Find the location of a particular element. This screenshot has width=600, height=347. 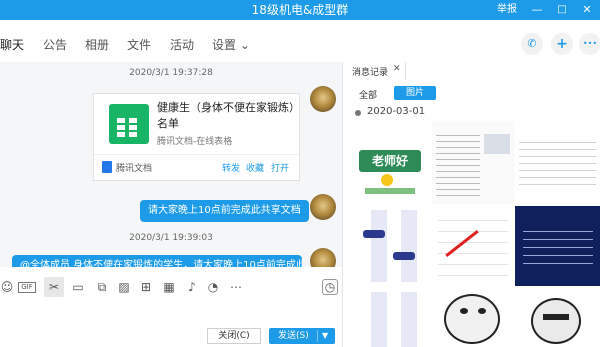

tab-album: 相册 is located at coordinates (97, 45).